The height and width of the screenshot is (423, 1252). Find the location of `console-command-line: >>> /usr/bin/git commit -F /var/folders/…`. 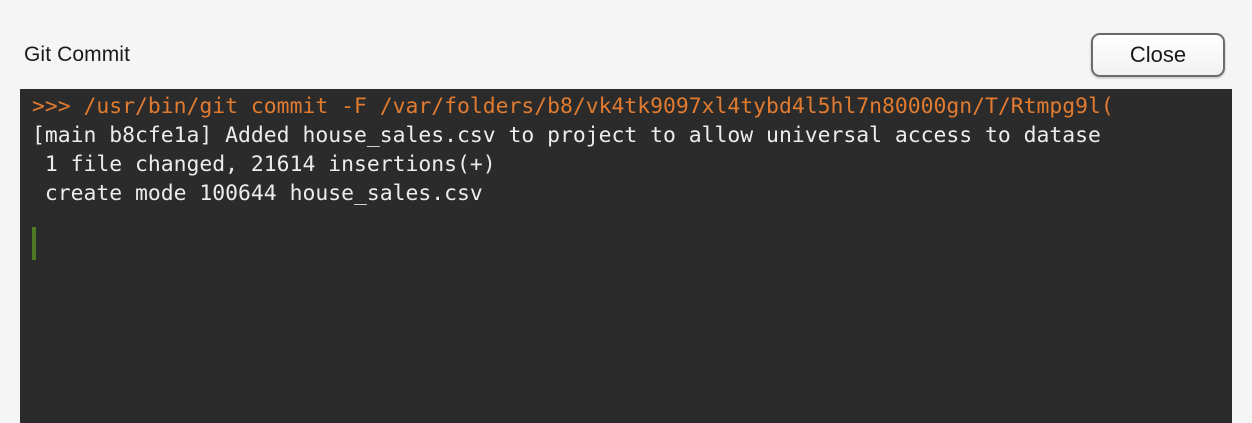

console-command-line: >>> /usr/bin/git commit -F /var/folders/… is located at coordinates (573, 106).